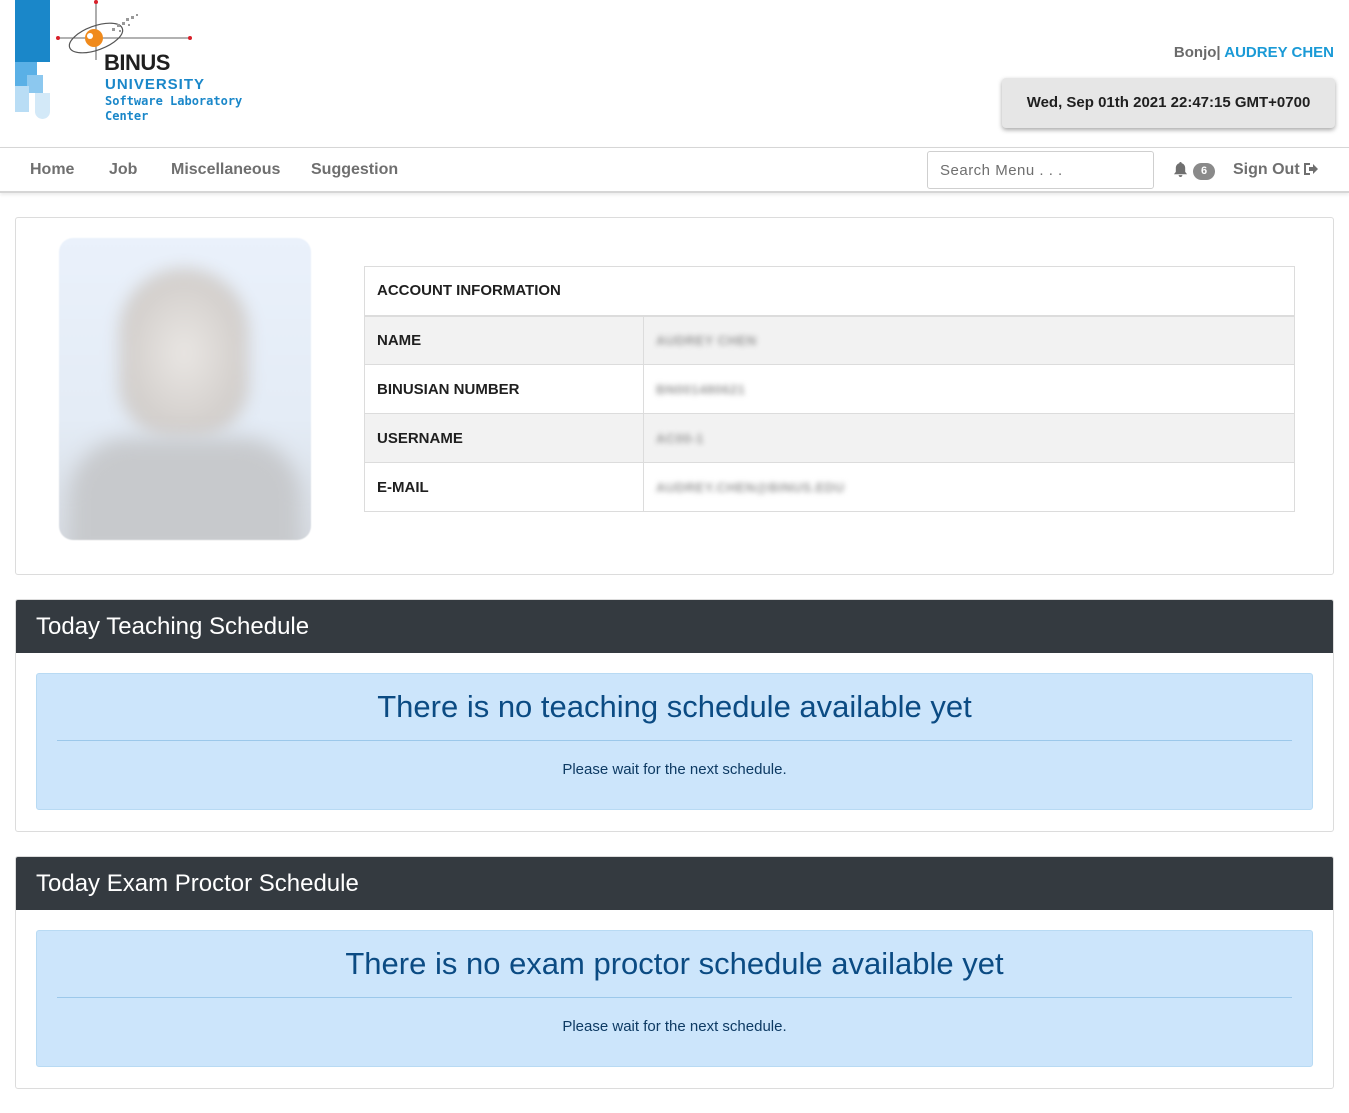  I want to click on row-value-username: AC00-1, so click(969, 438).